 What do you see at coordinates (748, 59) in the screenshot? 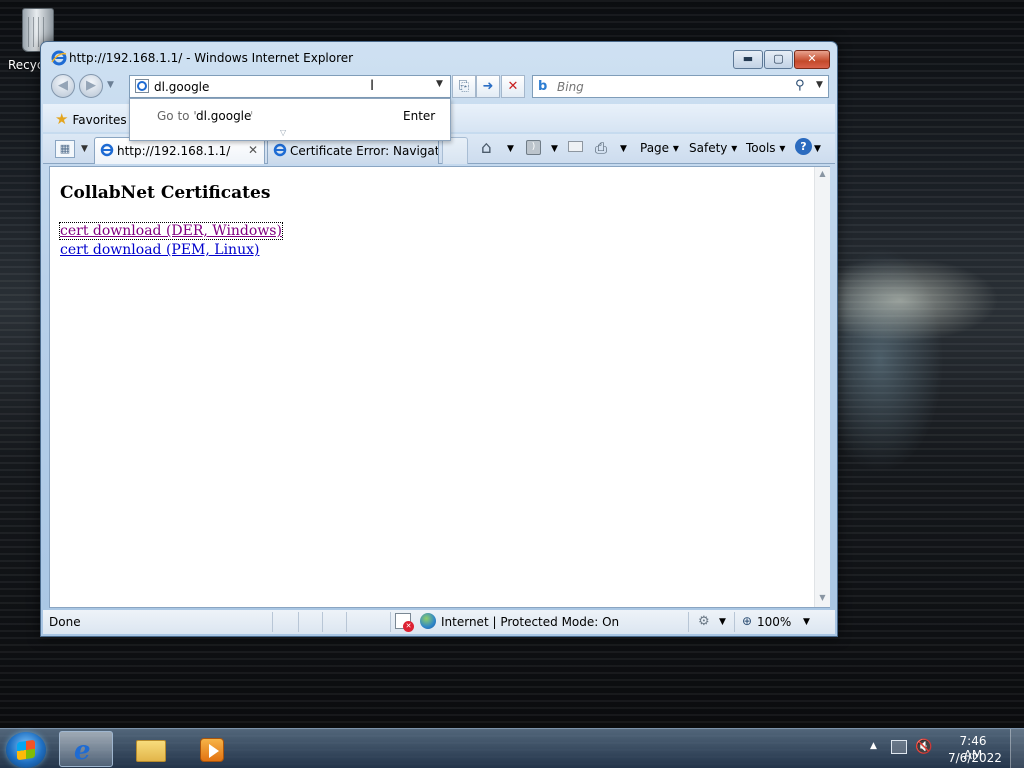
I see `minimize-button: ▬` at bounding box center [748, 59].